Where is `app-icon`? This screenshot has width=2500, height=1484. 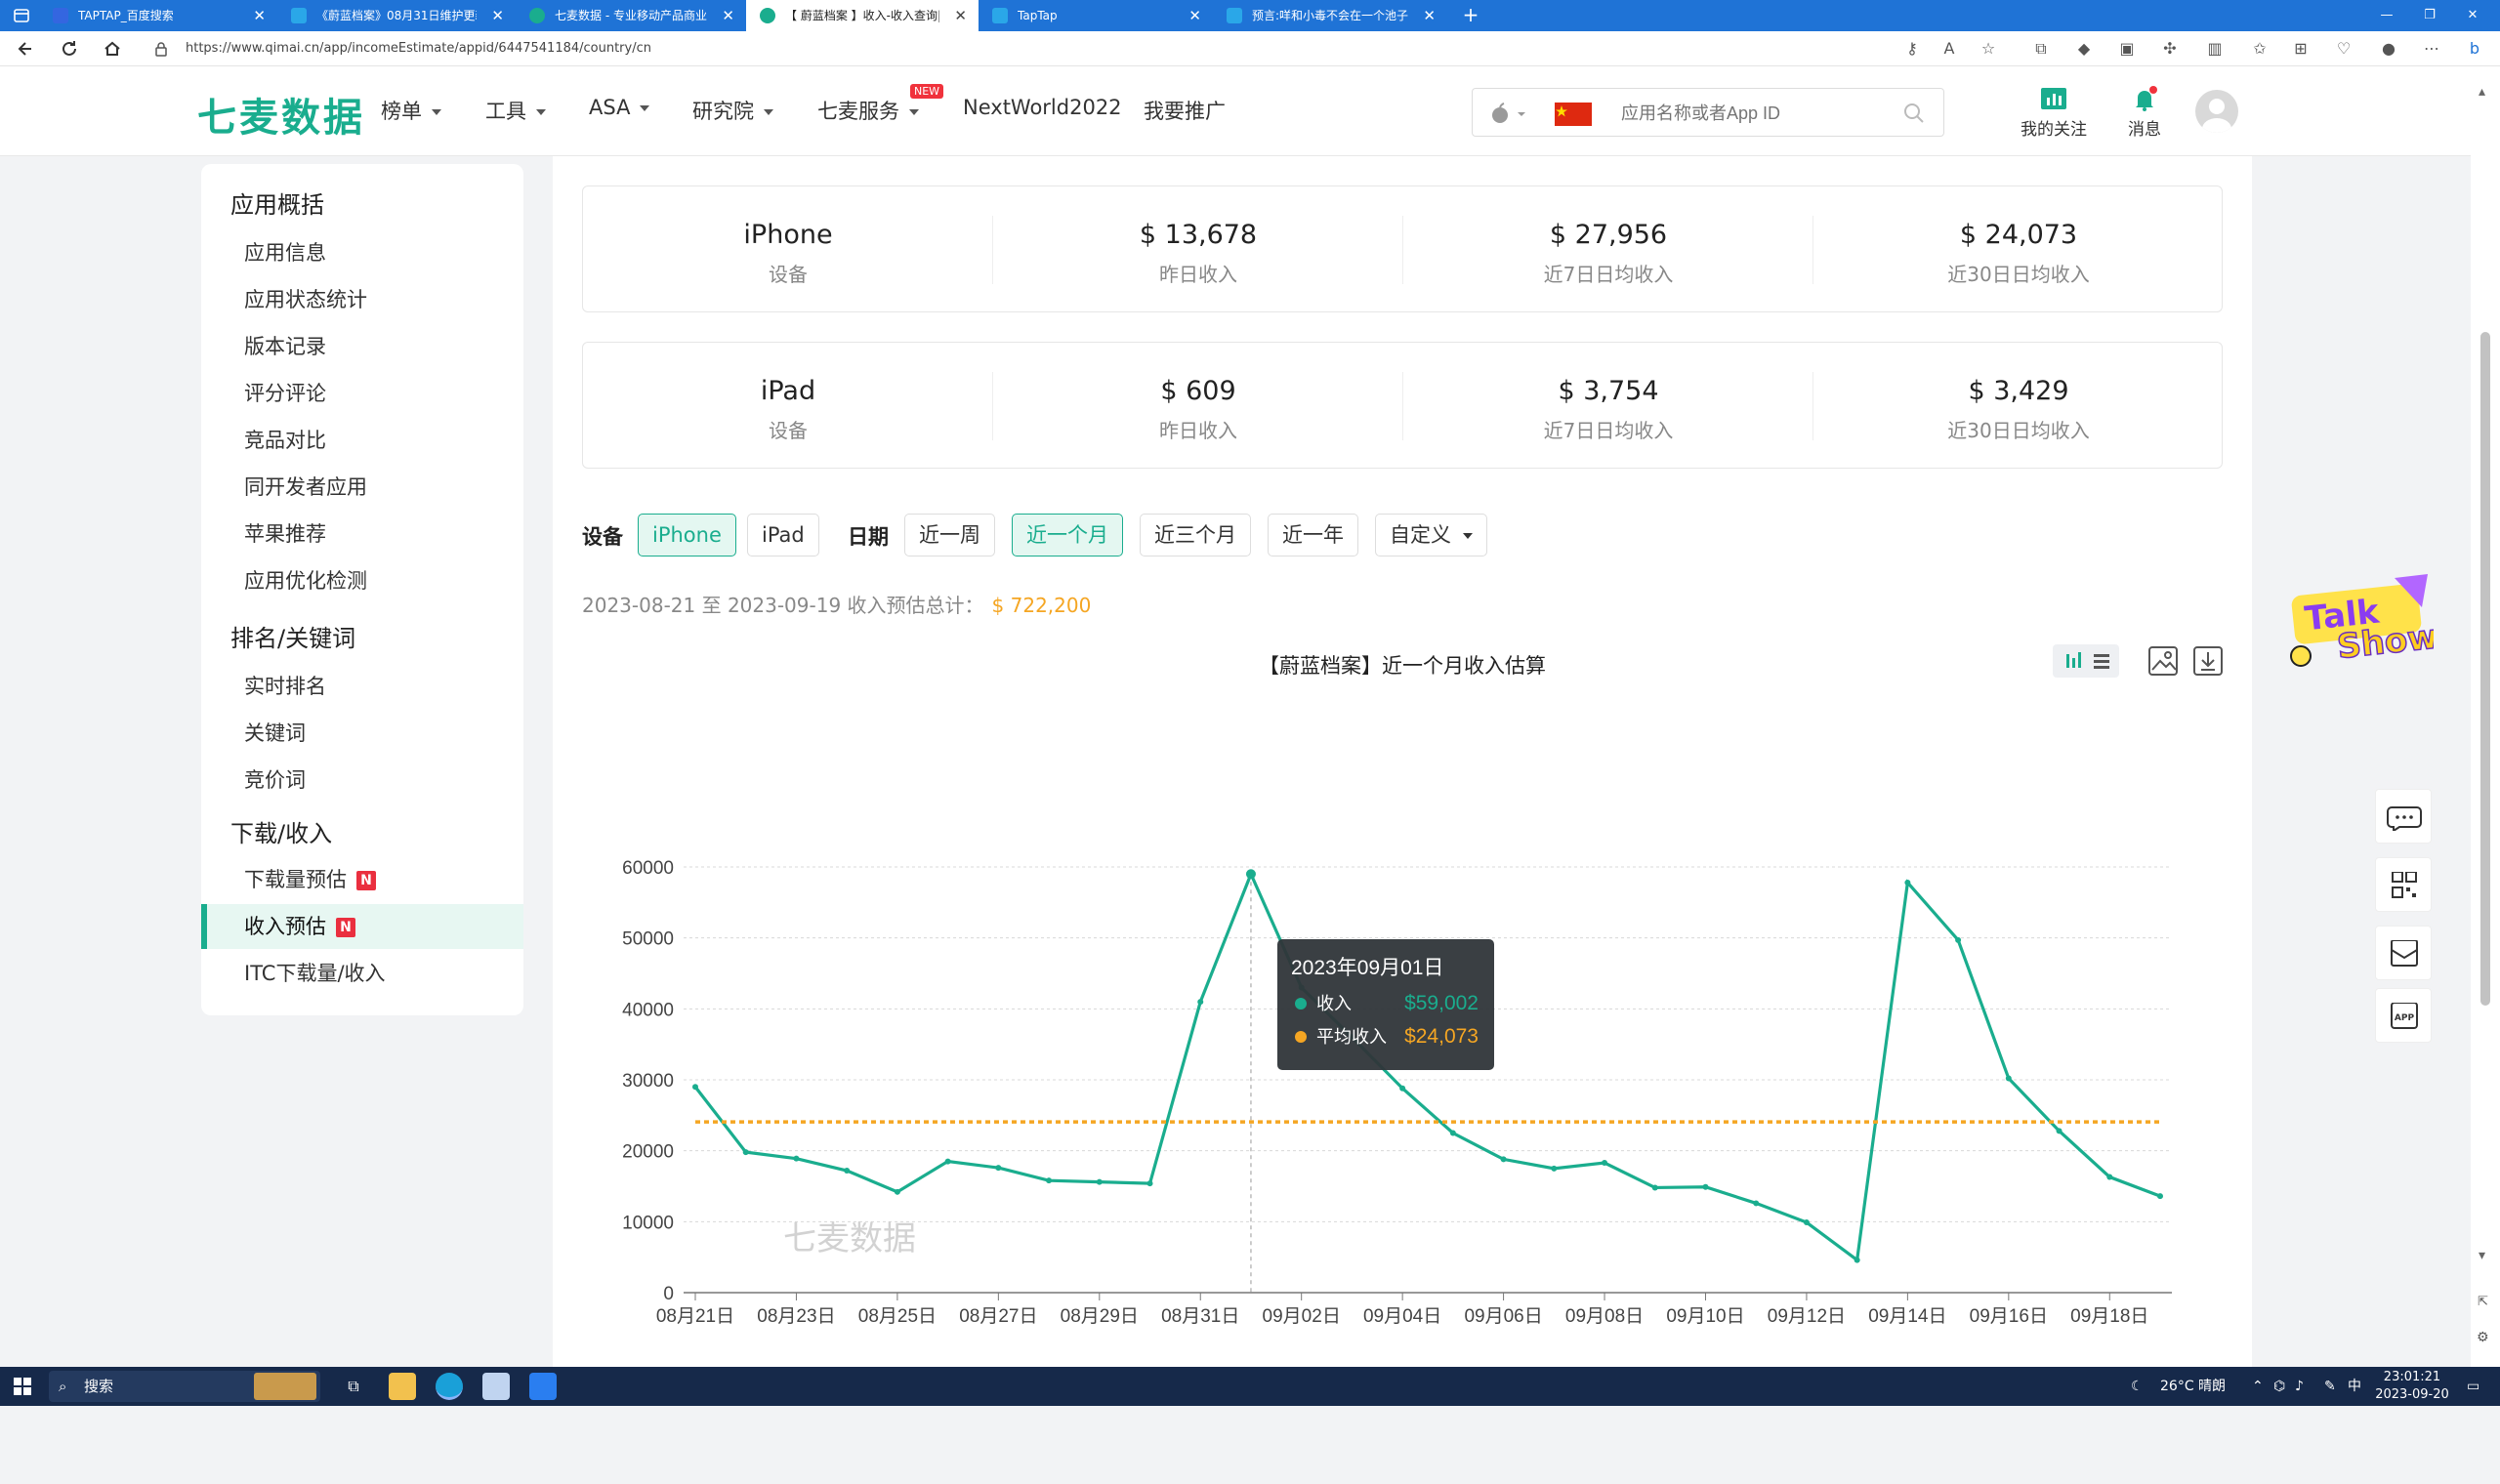 app-icon is located at coordinates (543, 1387).